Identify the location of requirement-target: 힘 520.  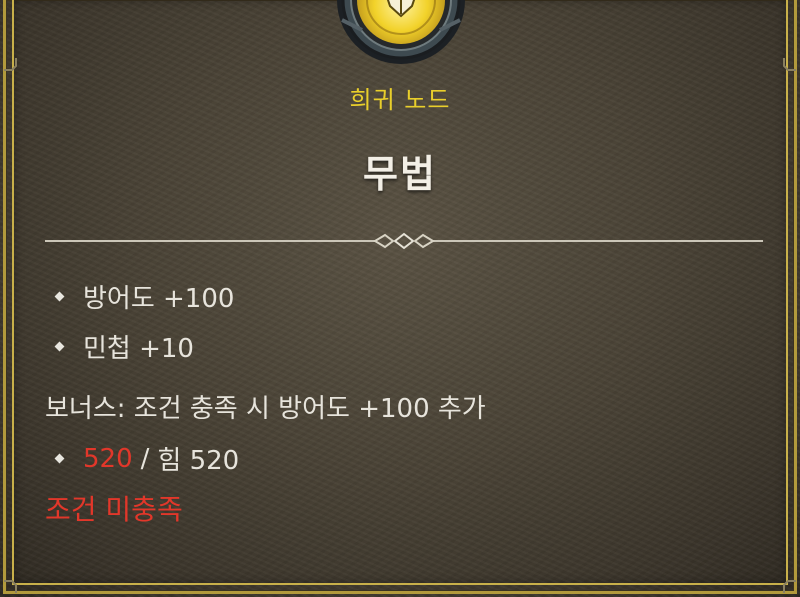
(198, 461).